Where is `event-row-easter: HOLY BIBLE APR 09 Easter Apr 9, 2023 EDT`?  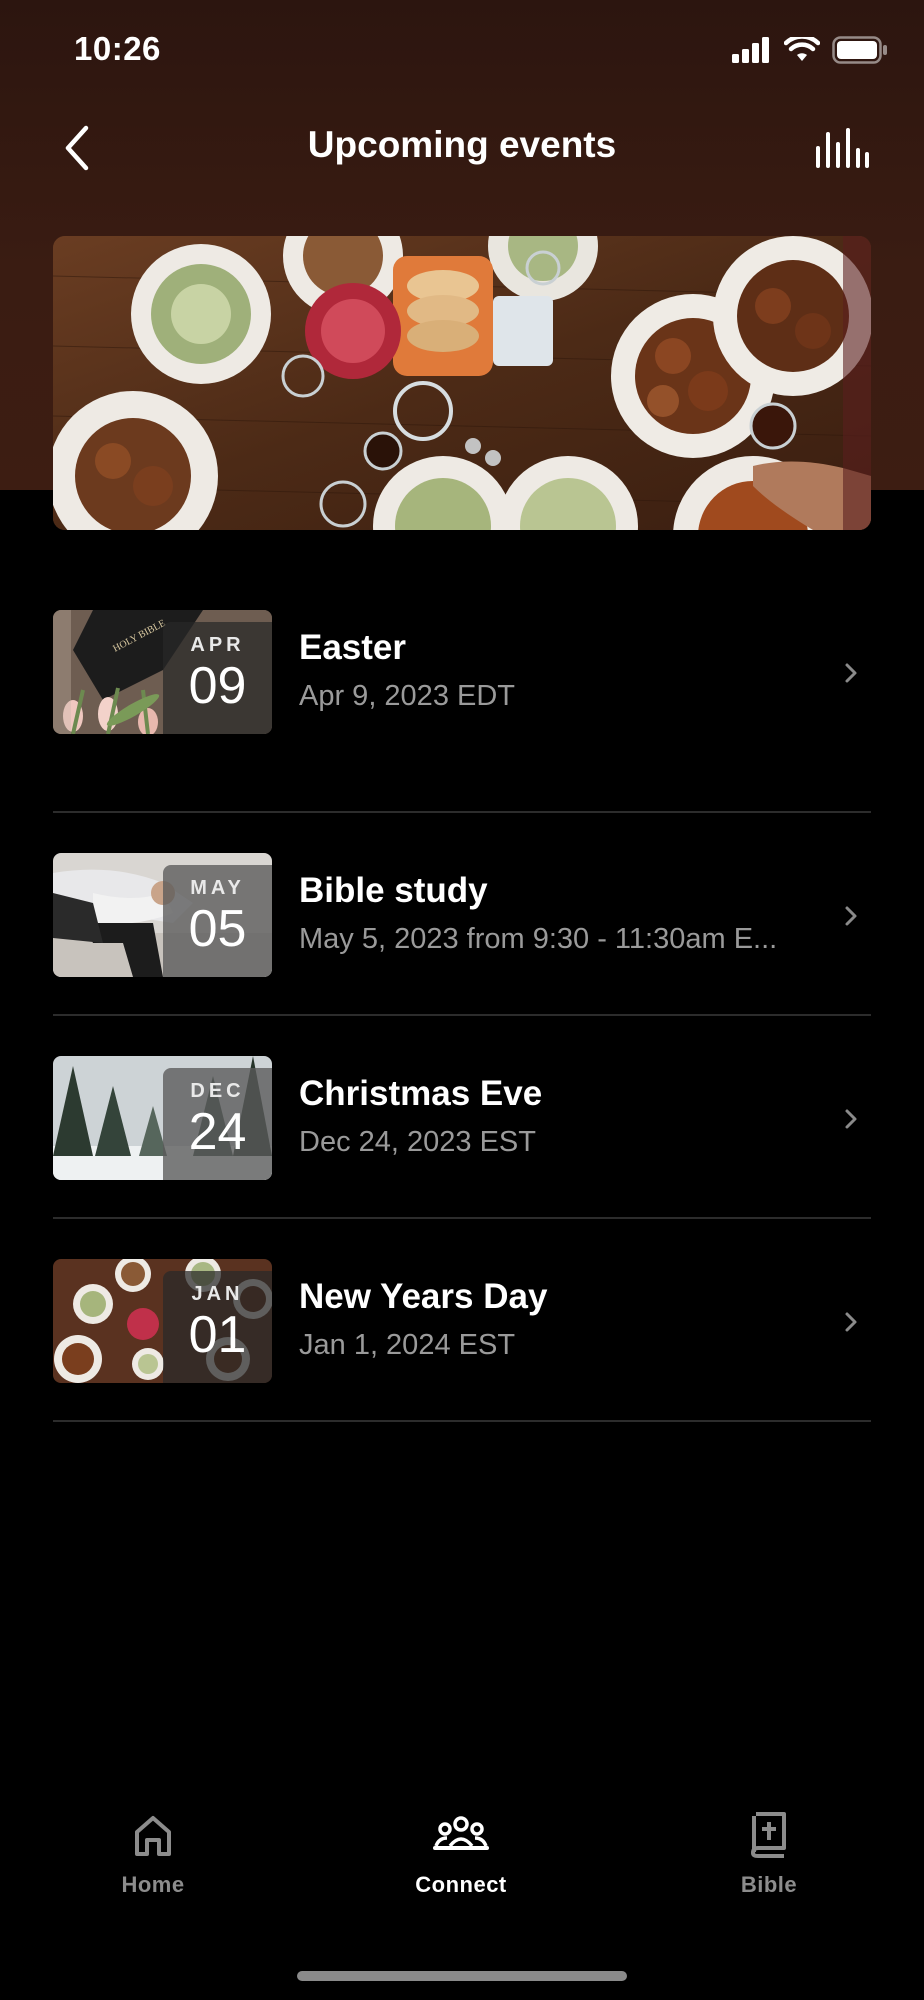
event-row-easter: HOLY BIBLE APR 09 Easter Apr 9, 2023 EDT is located at coordinates (462, 711).